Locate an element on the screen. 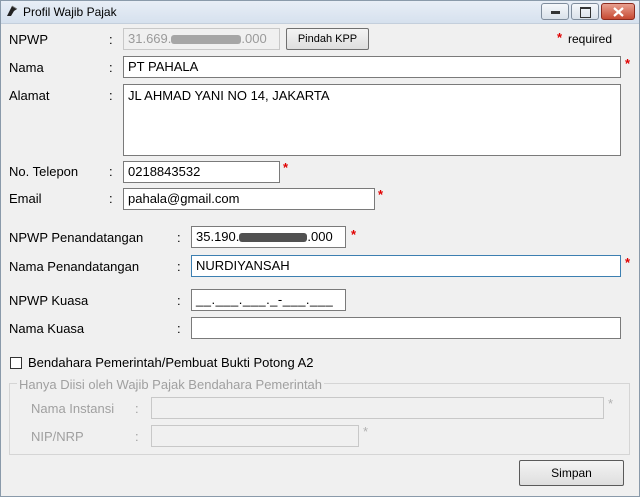 The width and height of the screenshot is (640, 497). nip-required-icon: * is located at coordinates (366, 431).